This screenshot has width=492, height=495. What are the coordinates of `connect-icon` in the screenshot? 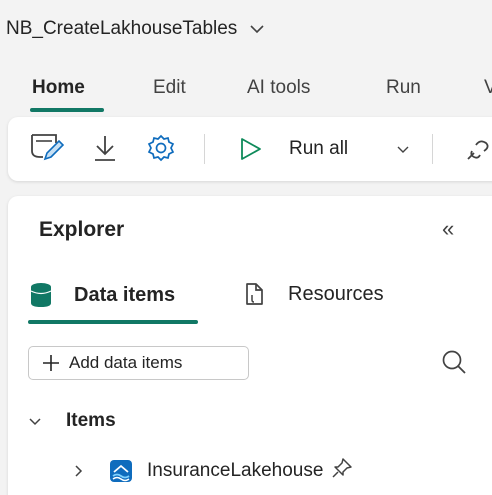 It's located at (478, 149).